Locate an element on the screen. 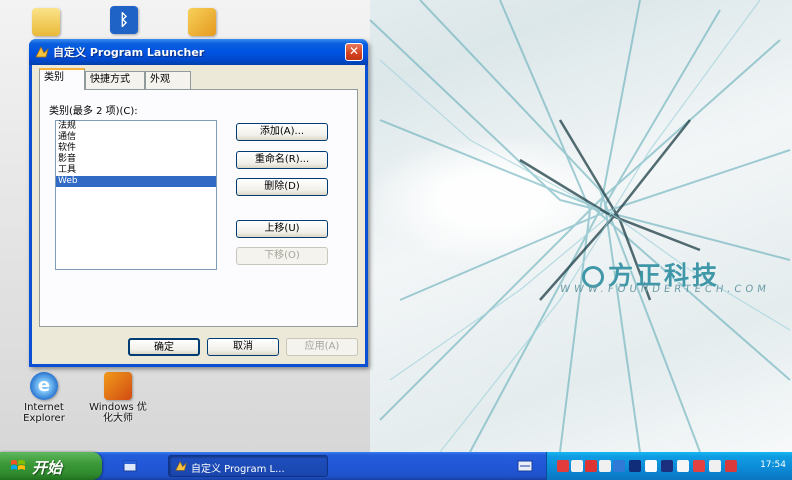 The height and width of the screenshot is (480, 792). tray-network-icon is located at coordinates (563, 466).